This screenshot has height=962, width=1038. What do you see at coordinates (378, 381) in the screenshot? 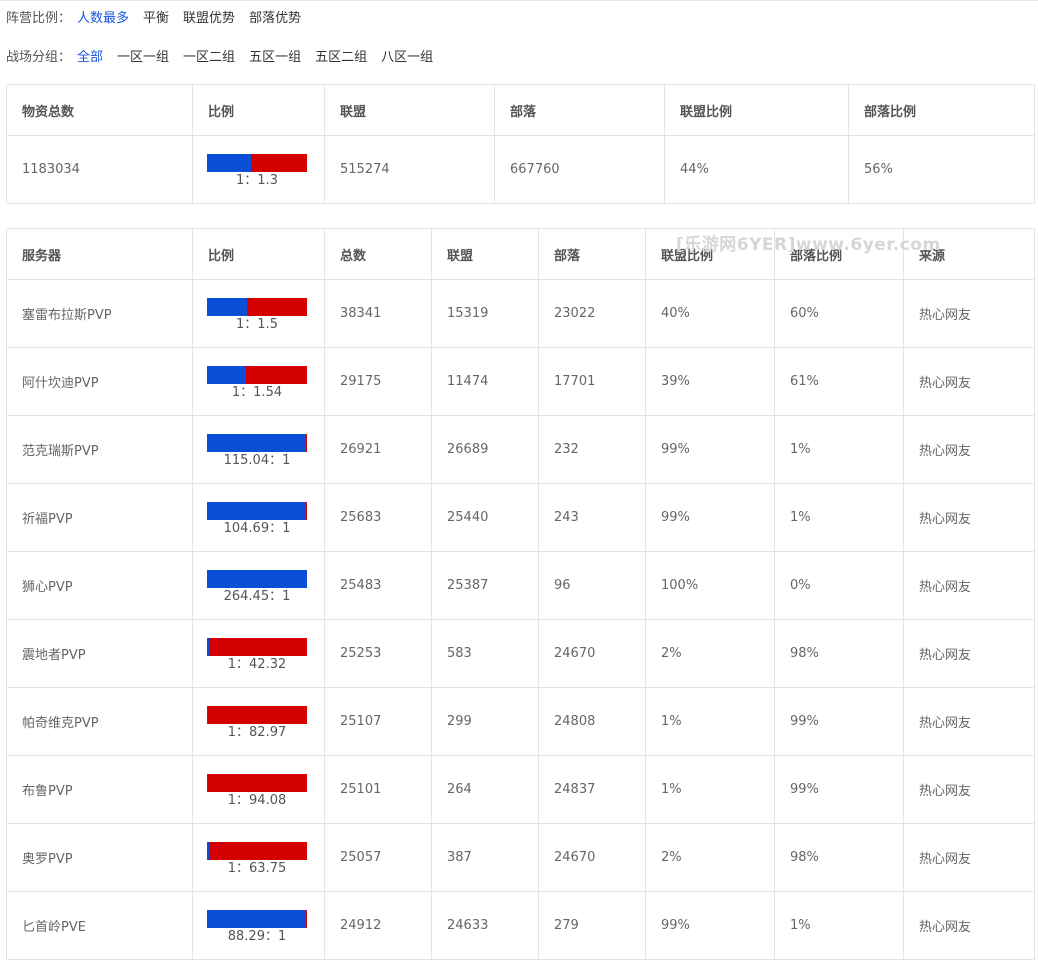
I see `server-total: 29175` at bounding box center [378, 381].